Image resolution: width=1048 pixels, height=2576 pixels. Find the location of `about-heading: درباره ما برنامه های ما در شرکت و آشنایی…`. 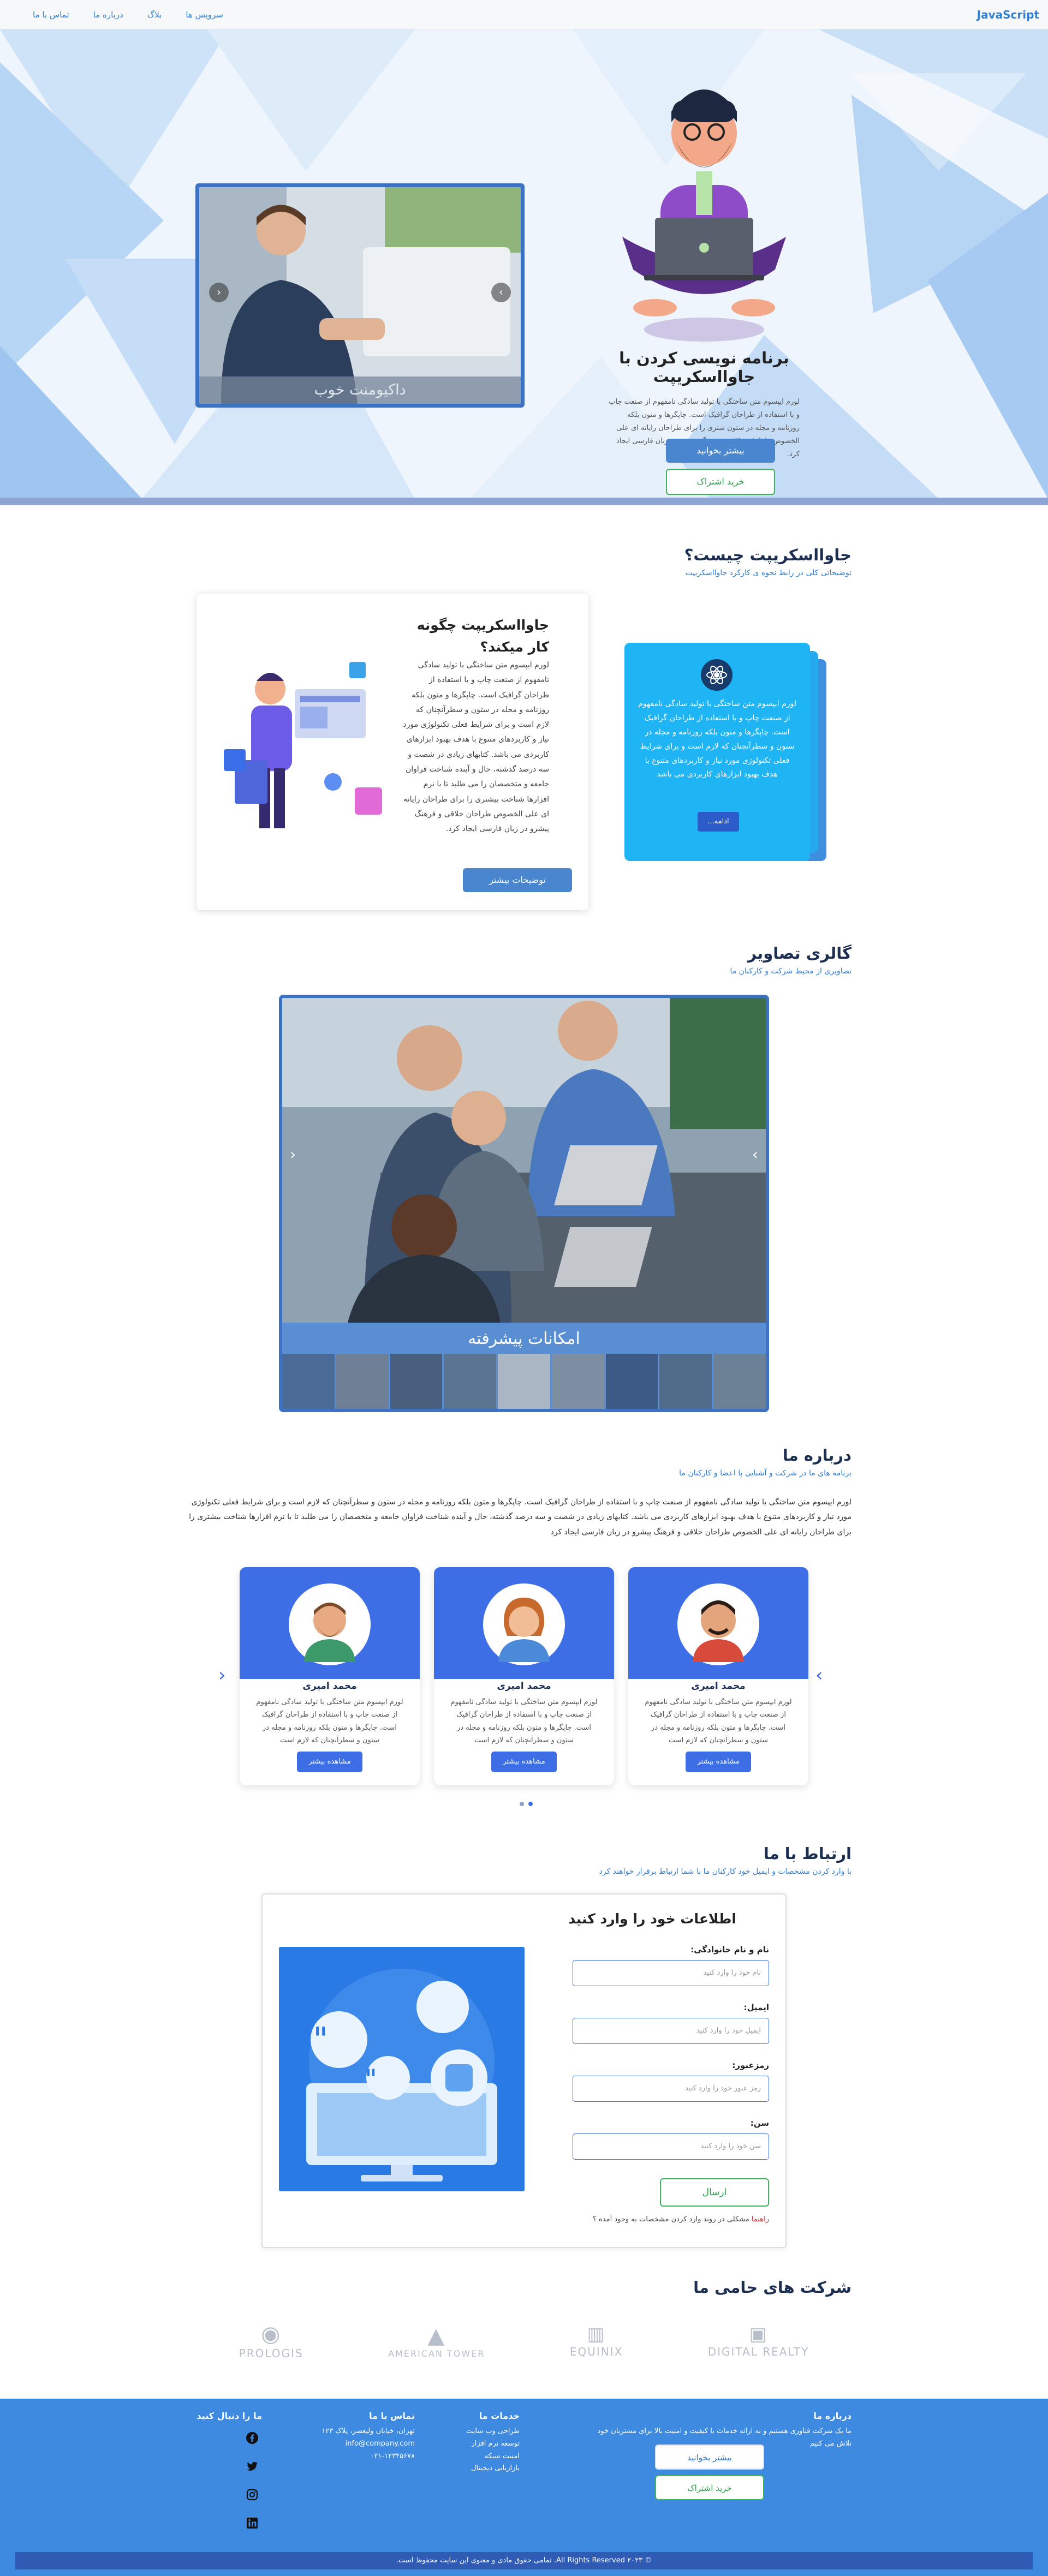

about-heading: درباره ما برنامه های ما در شرکت و آشنایی… is located at coordinates (863, 1462).